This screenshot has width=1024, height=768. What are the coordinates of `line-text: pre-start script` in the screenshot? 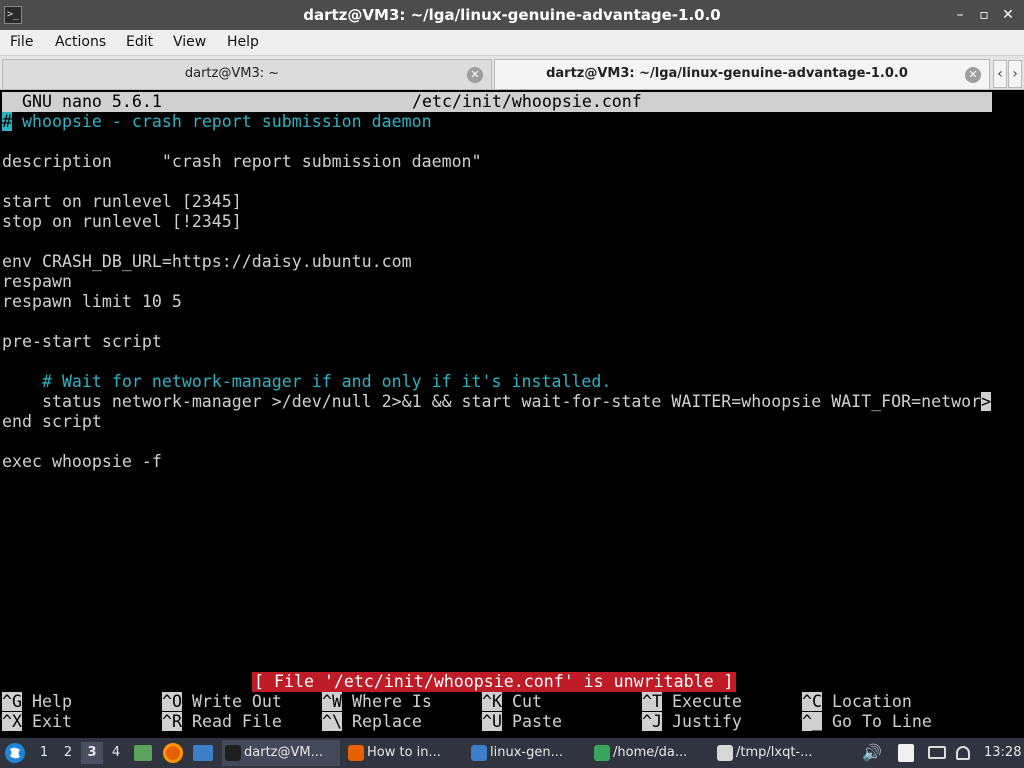 It's located at (82, 341).